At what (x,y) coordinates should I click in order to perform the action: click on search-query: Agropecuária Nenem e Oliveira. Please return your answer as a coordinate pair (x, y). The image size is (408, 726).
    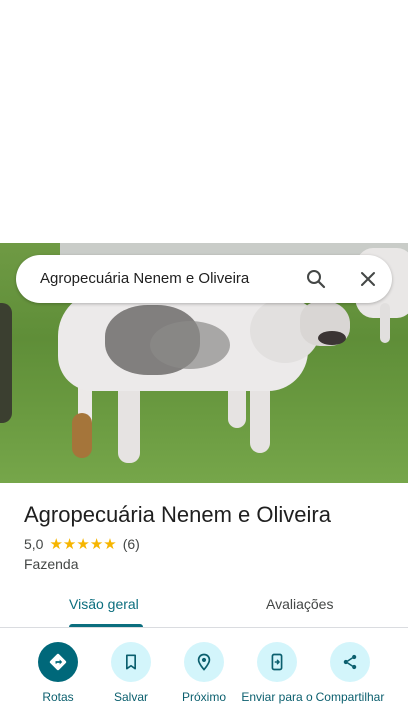
    Looking at the image, I should click on (144, 278).